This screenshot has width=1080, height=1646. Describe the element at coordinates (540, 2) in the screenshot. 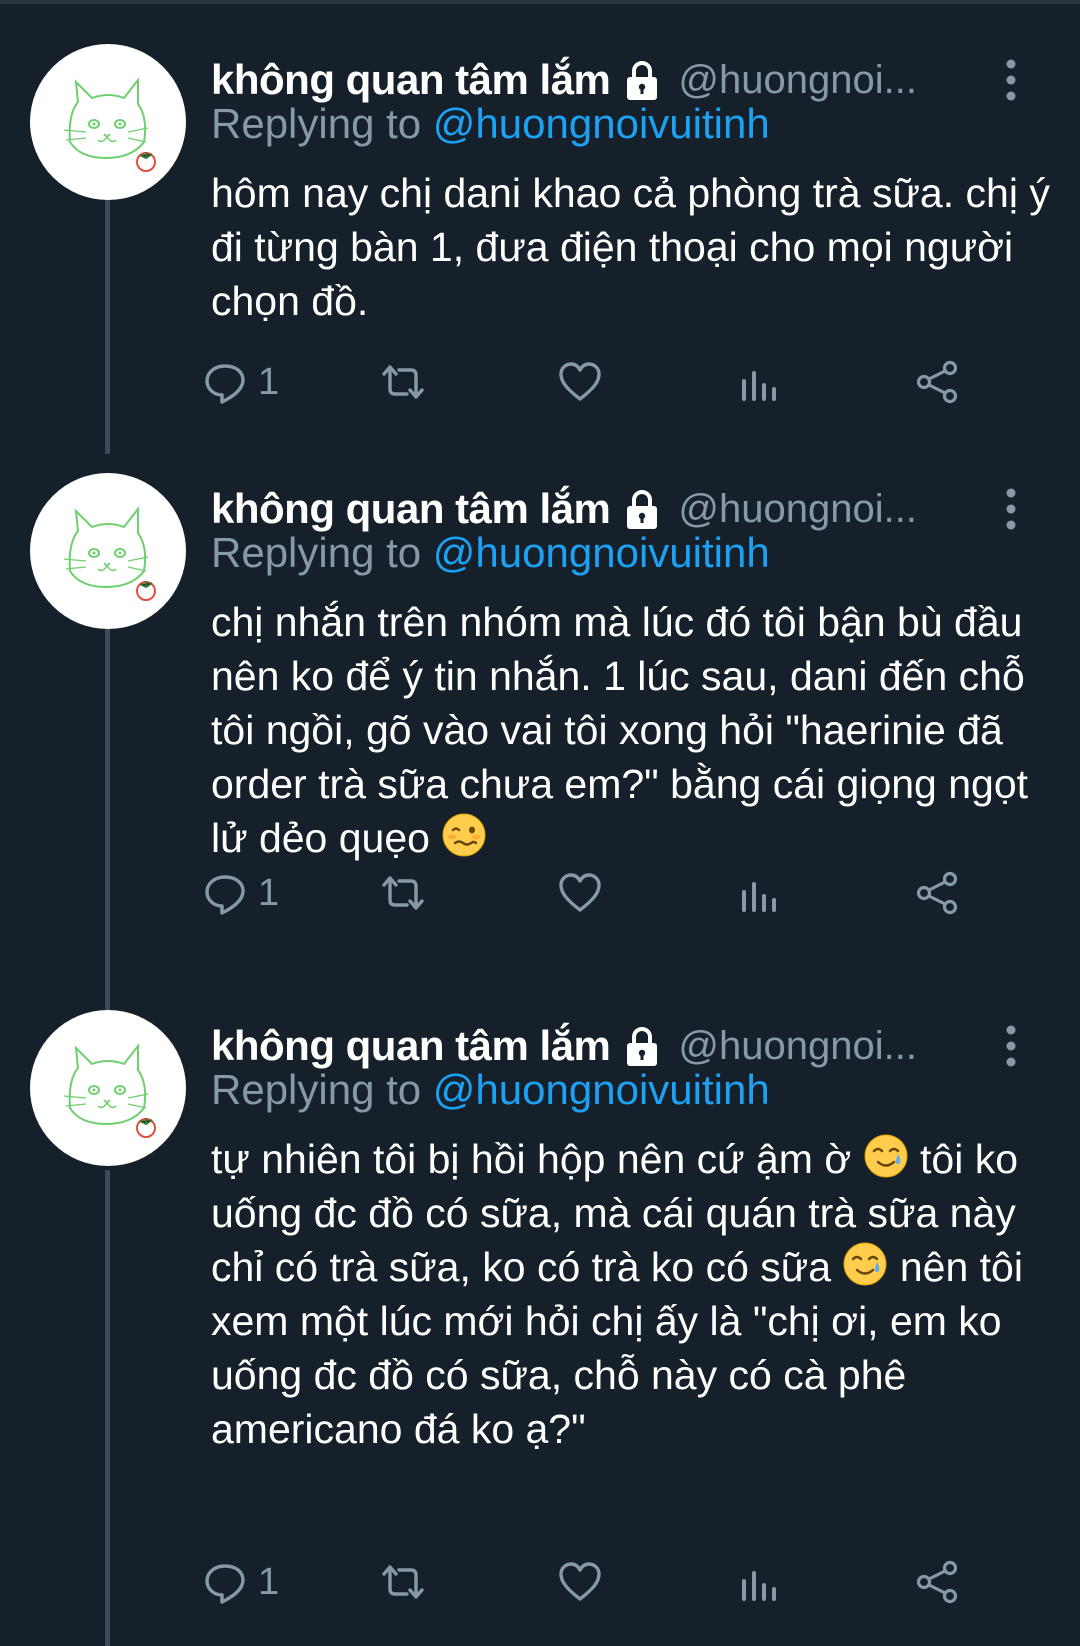

I see `top-divider` at that location.